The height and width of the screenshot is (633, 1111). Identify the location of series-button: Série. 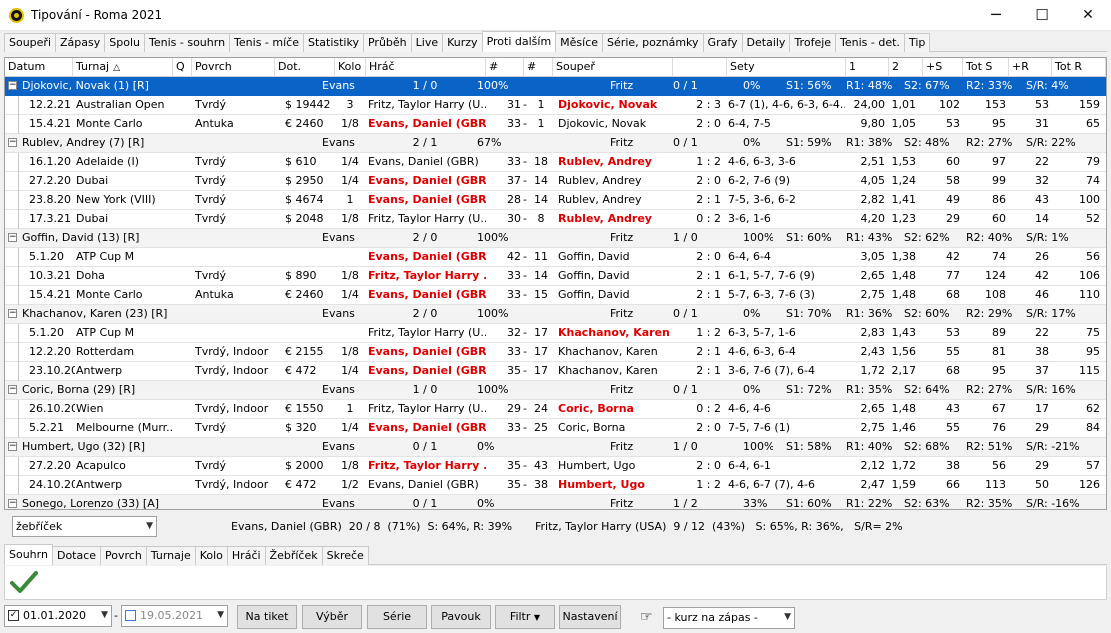
(397, 617).